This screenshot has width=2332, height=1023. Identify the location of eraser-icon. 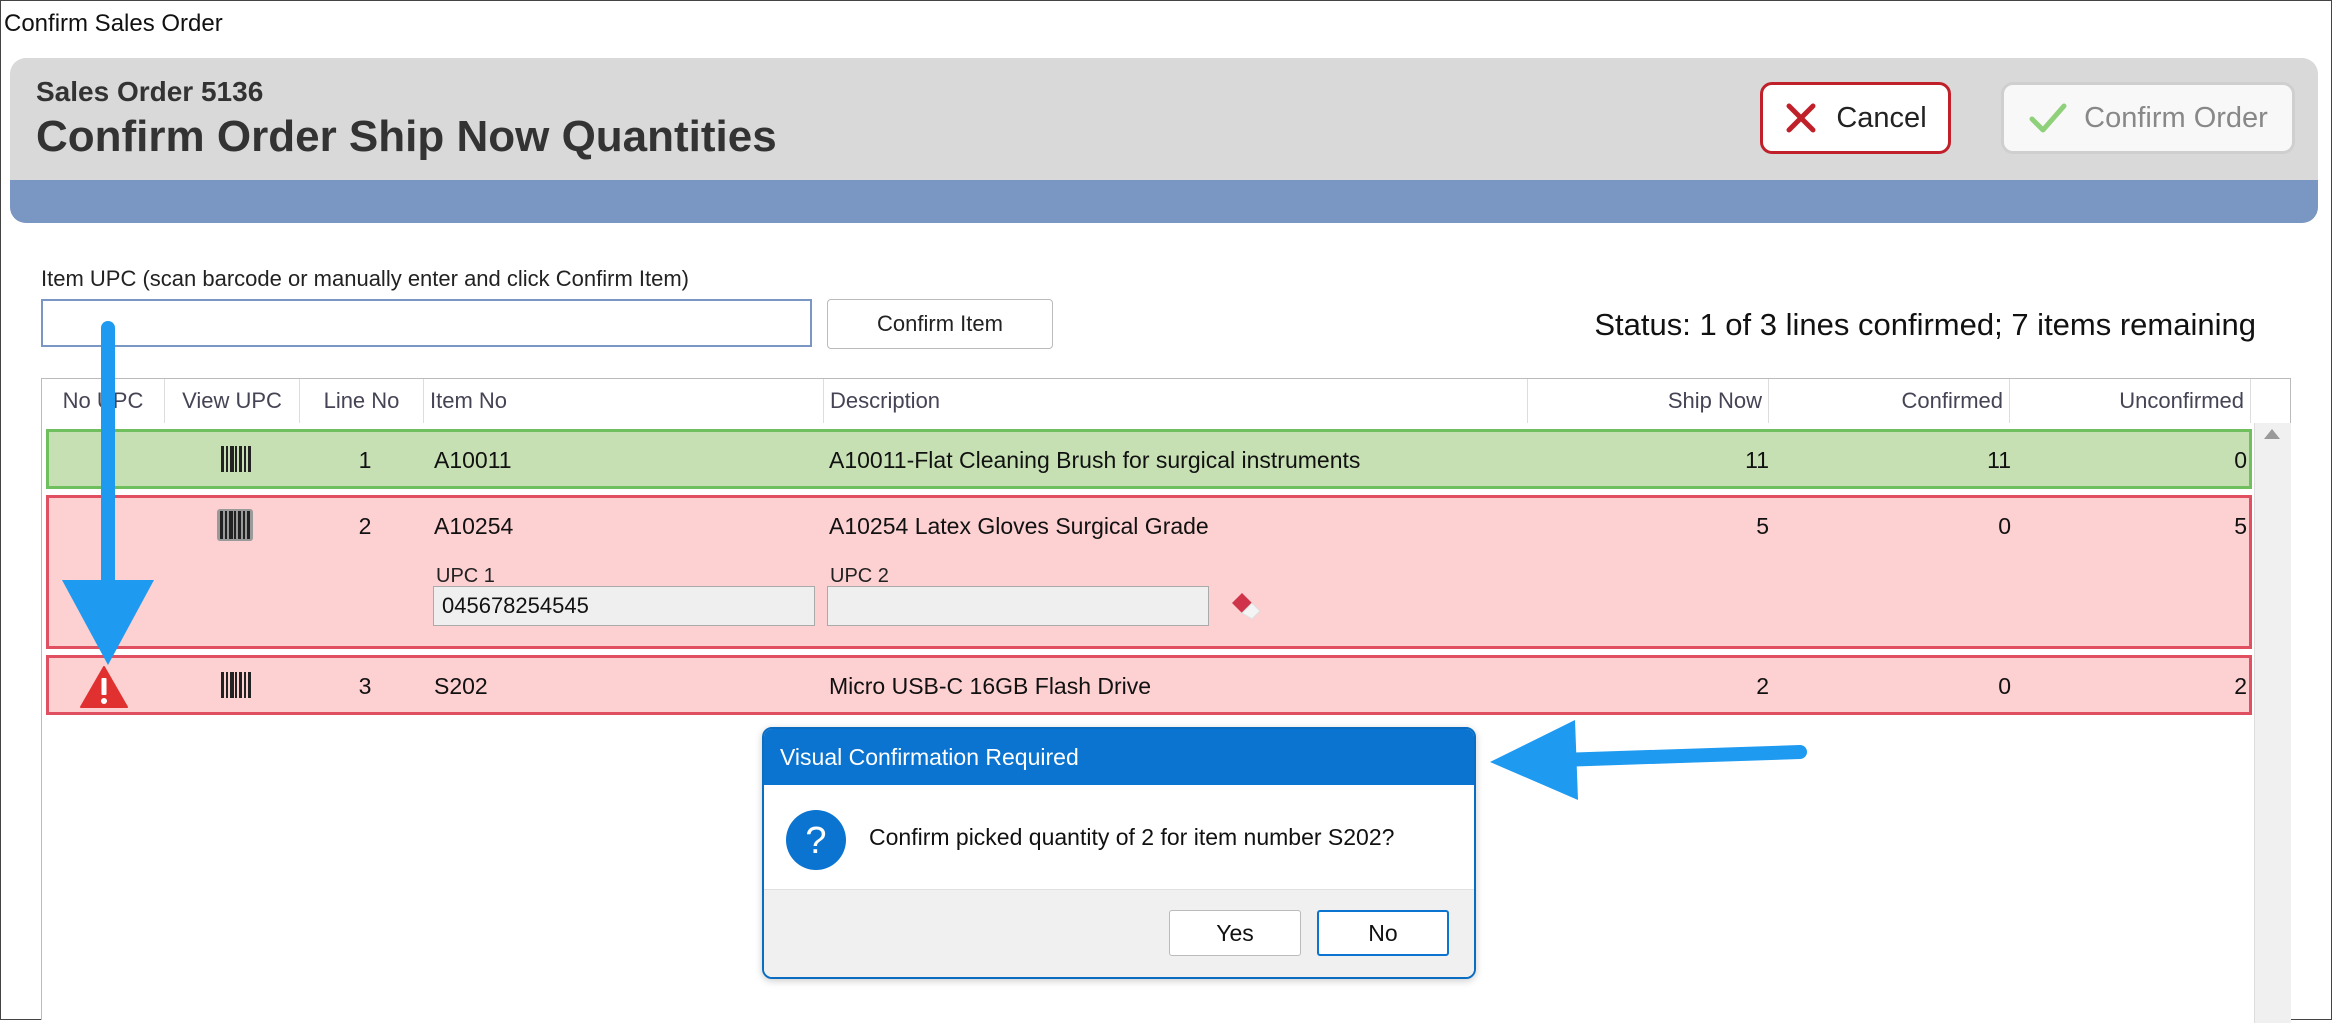
(1248, 606).